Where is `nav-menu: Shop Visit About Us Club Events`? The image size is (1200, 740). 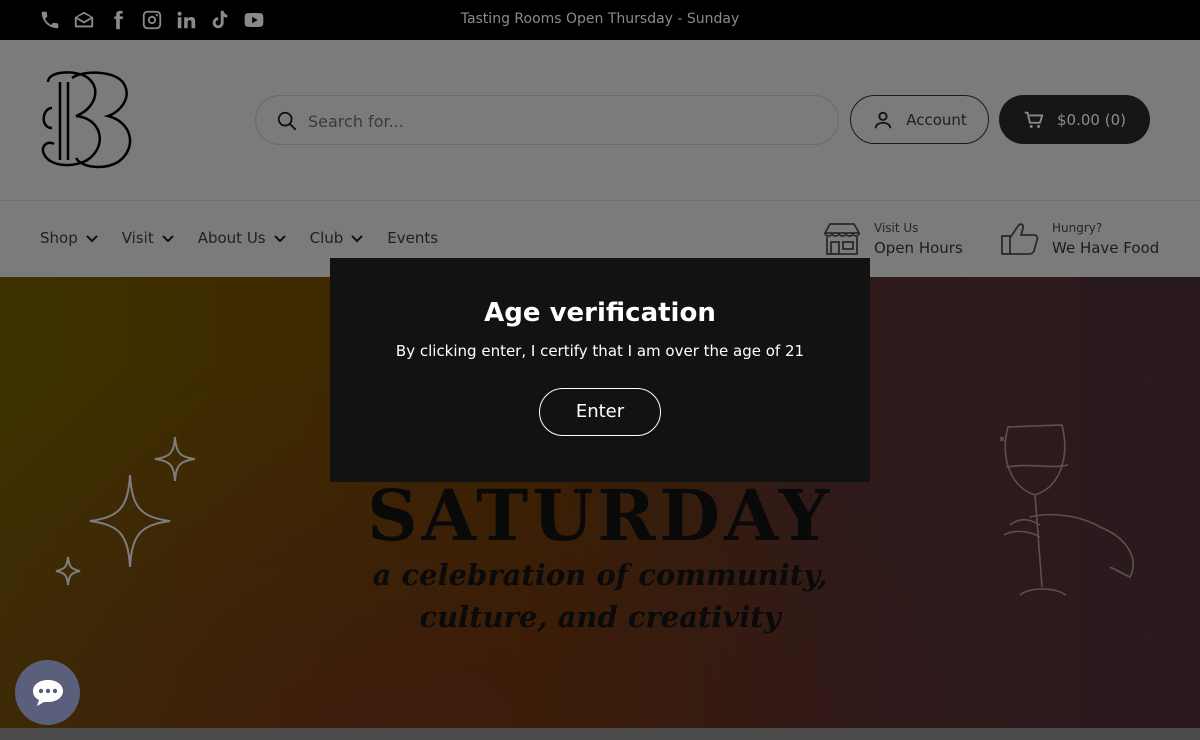 nav-menu: Shop Visit About Us Club Events is located at coordinates (239, 238).